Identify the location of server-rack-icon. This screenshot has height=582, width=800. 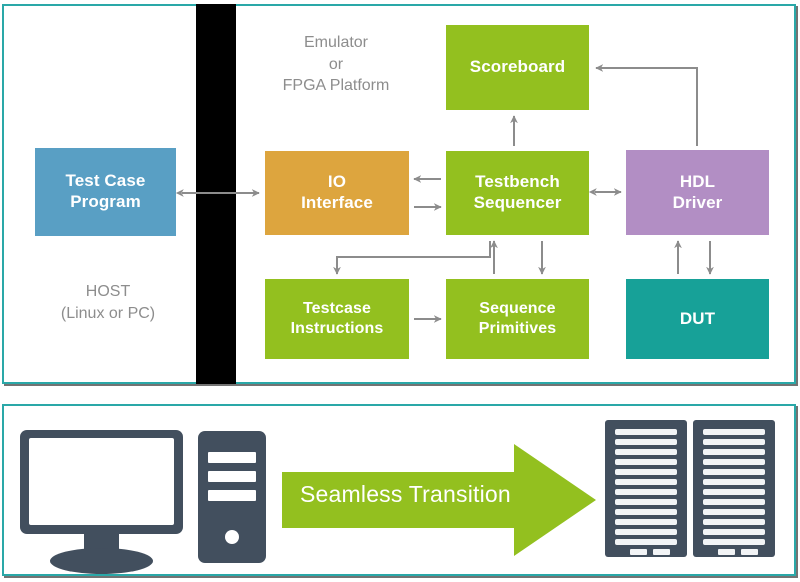
(698, 490).